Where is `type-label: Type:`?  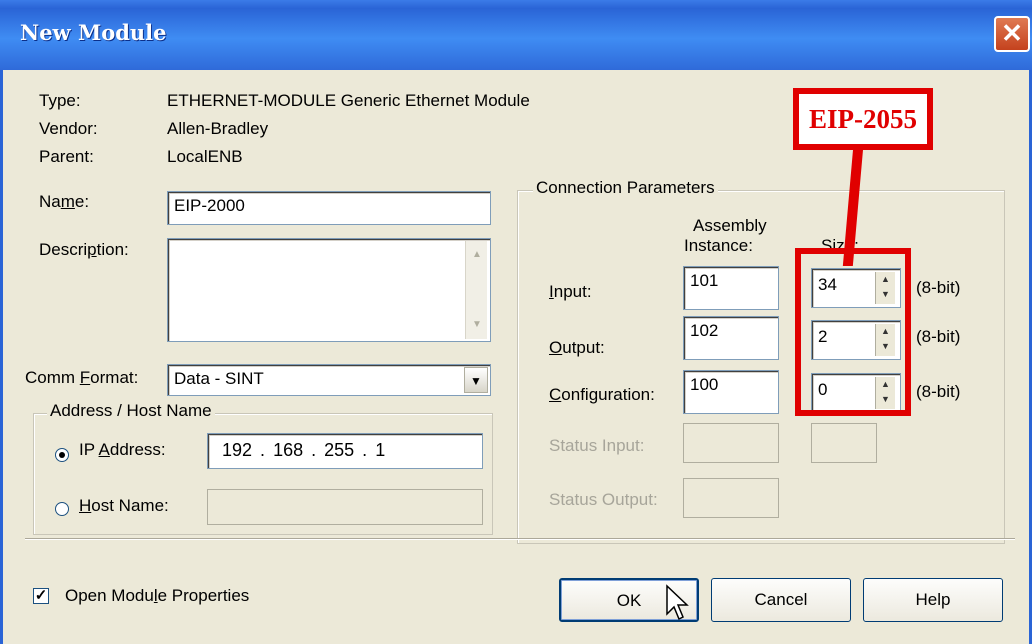
type-label: Type: is located at coordinates (60, 100).